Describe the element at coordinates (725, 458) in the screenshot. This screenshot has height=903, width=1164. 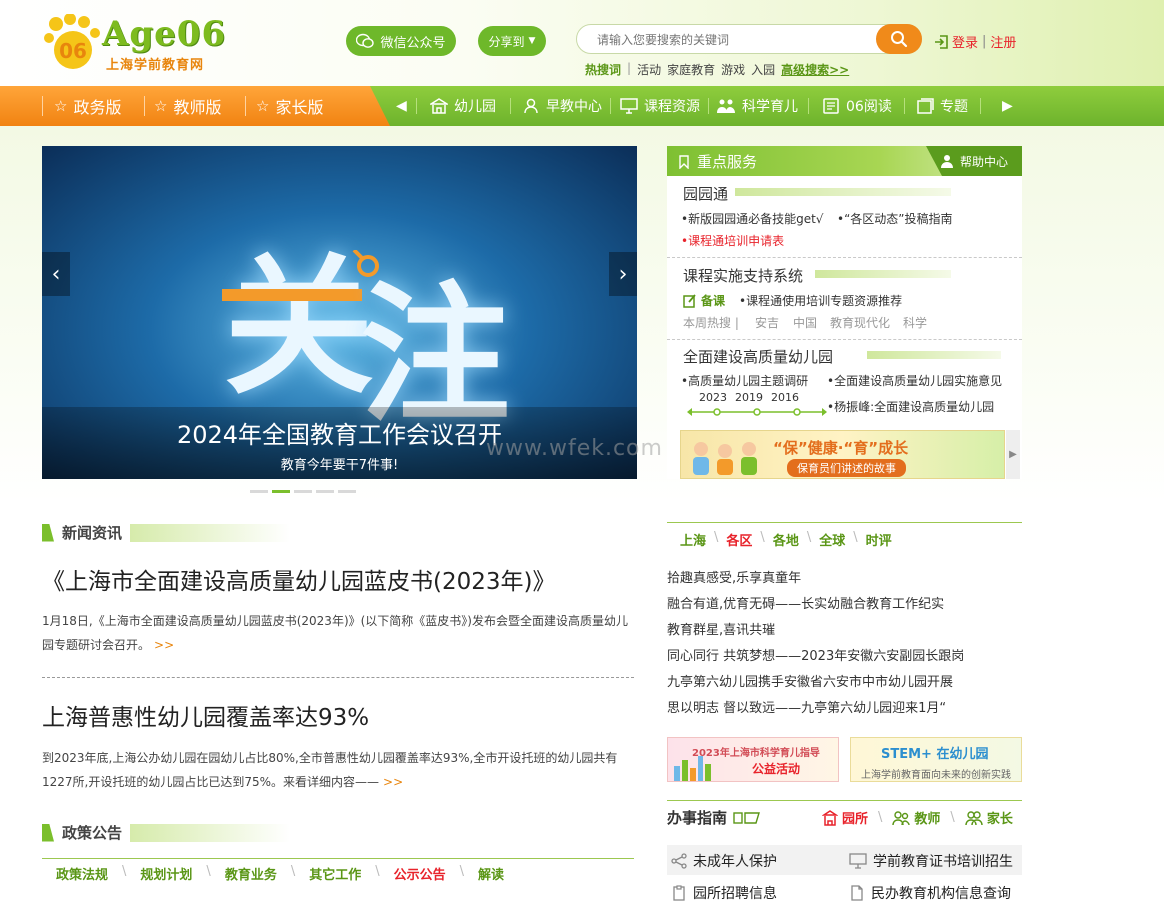
I see `children-illustration-icon` at that location.